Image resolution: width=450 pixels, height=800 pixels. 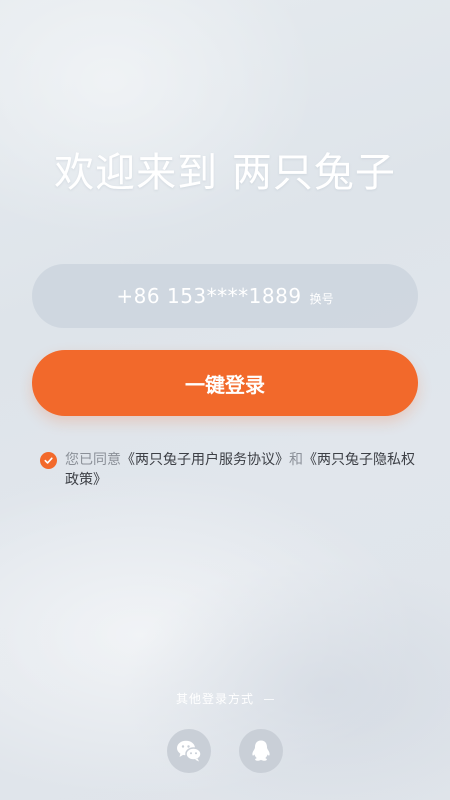 What do you see at coordinates (225, 383) in the screenshot?
I see `one-click-login-button: 一键登录` at bounding box center [225, 383].